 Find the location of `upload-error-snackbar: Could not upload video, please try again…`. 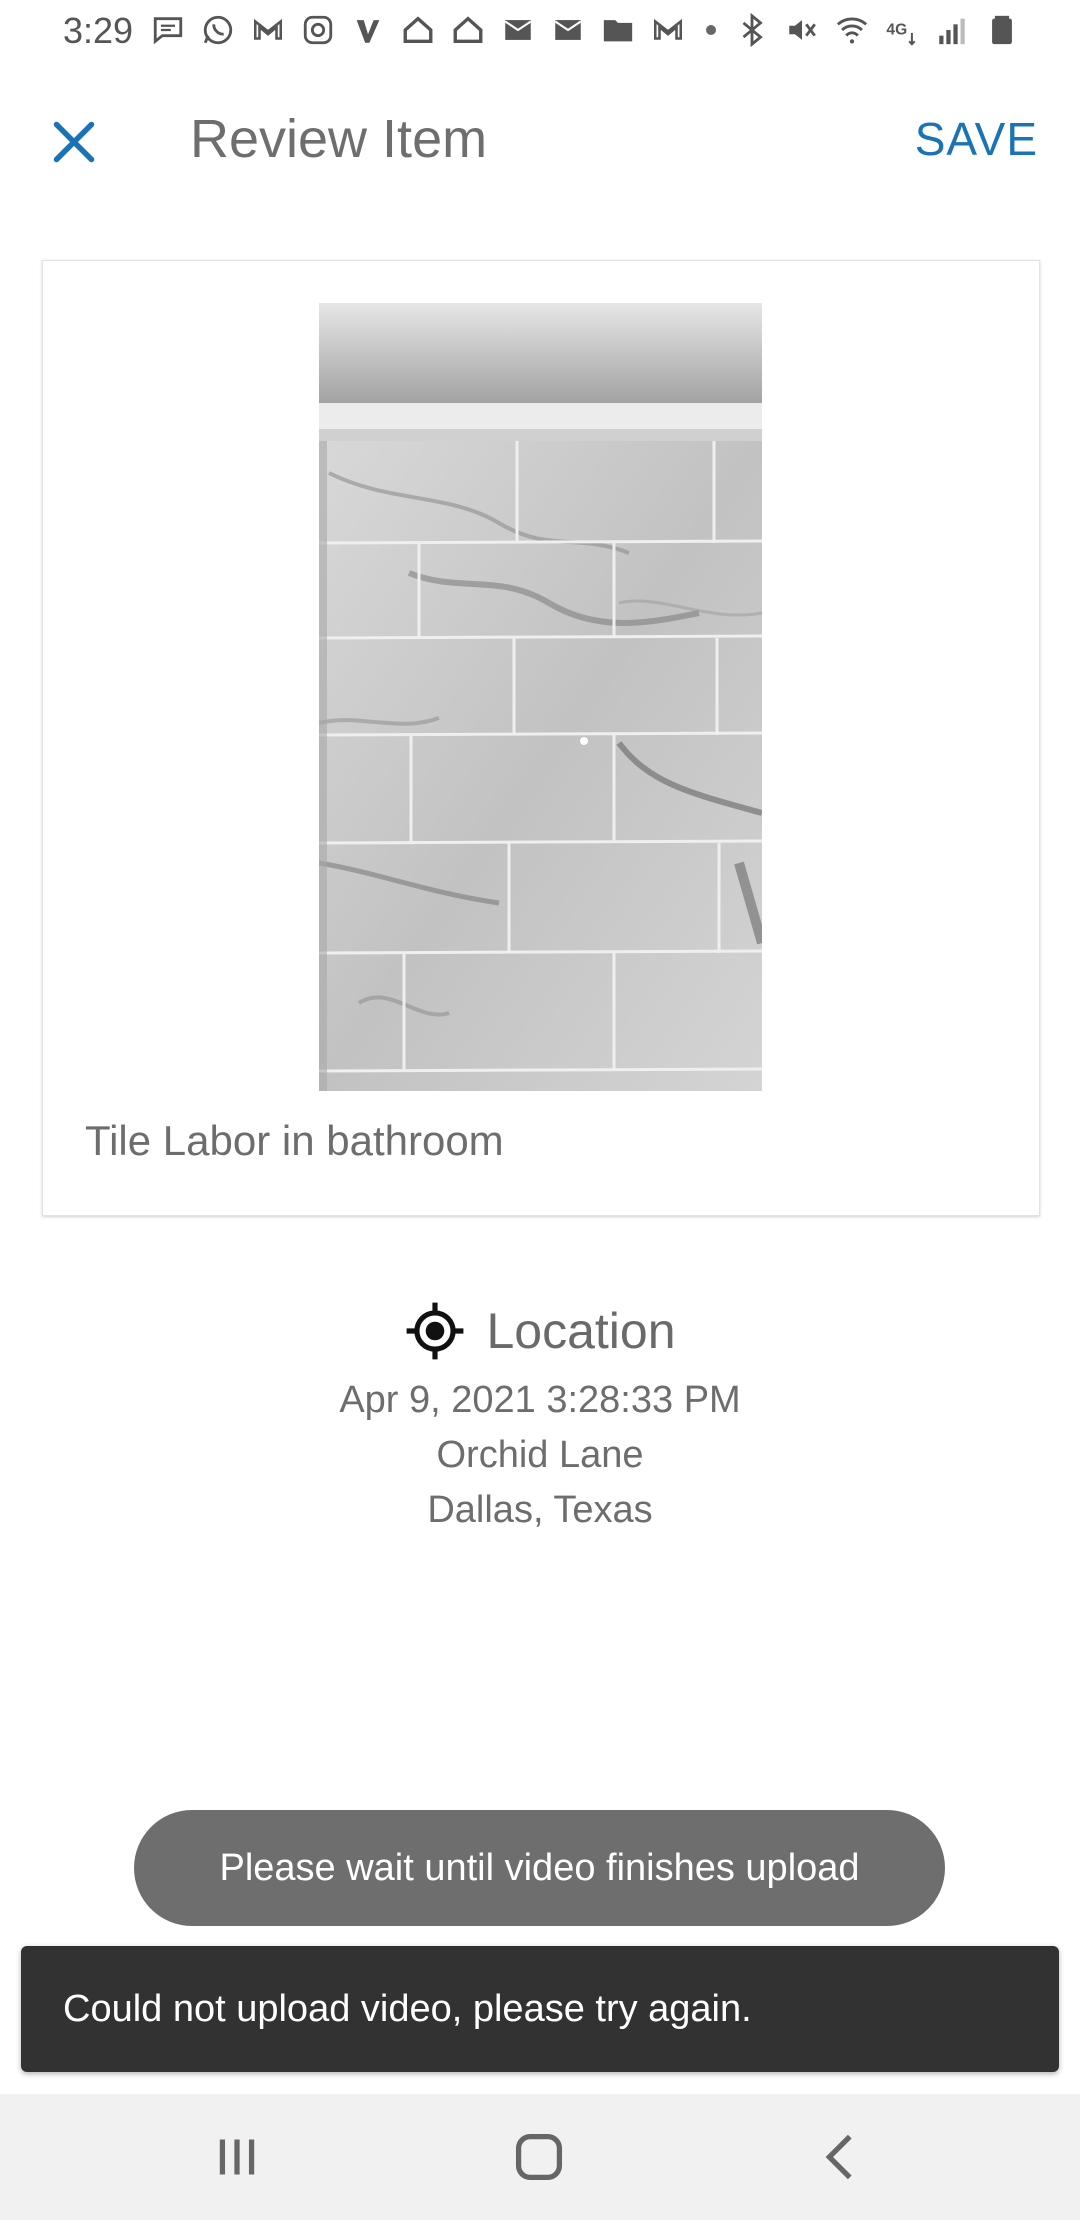

upload-error-snackbar: Could not upload video, please try again… is located at coordinates (540, 2009).